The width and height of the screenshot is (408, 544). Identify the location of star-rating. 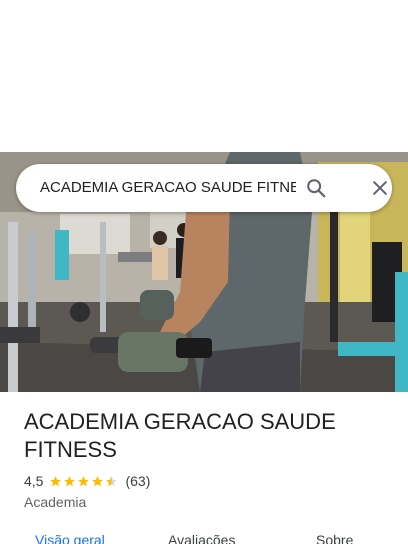
(84, 481).